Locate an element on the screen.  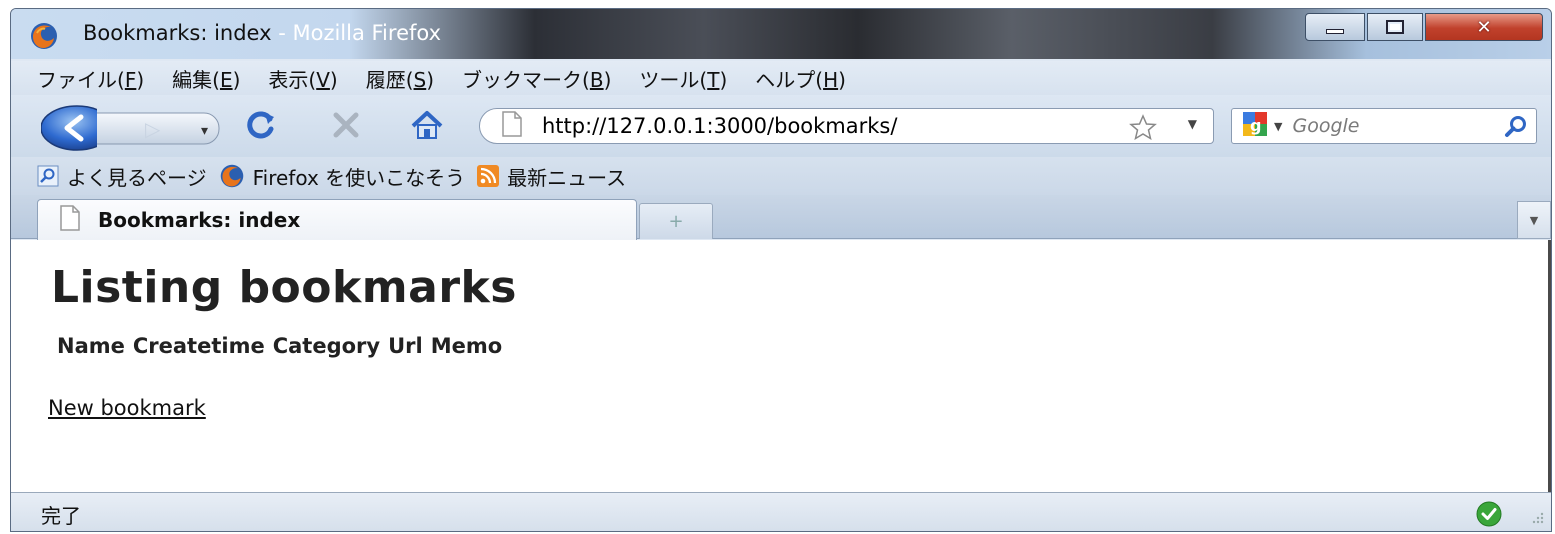
menu-edit-close: ) is located at coordinates (236, 79).